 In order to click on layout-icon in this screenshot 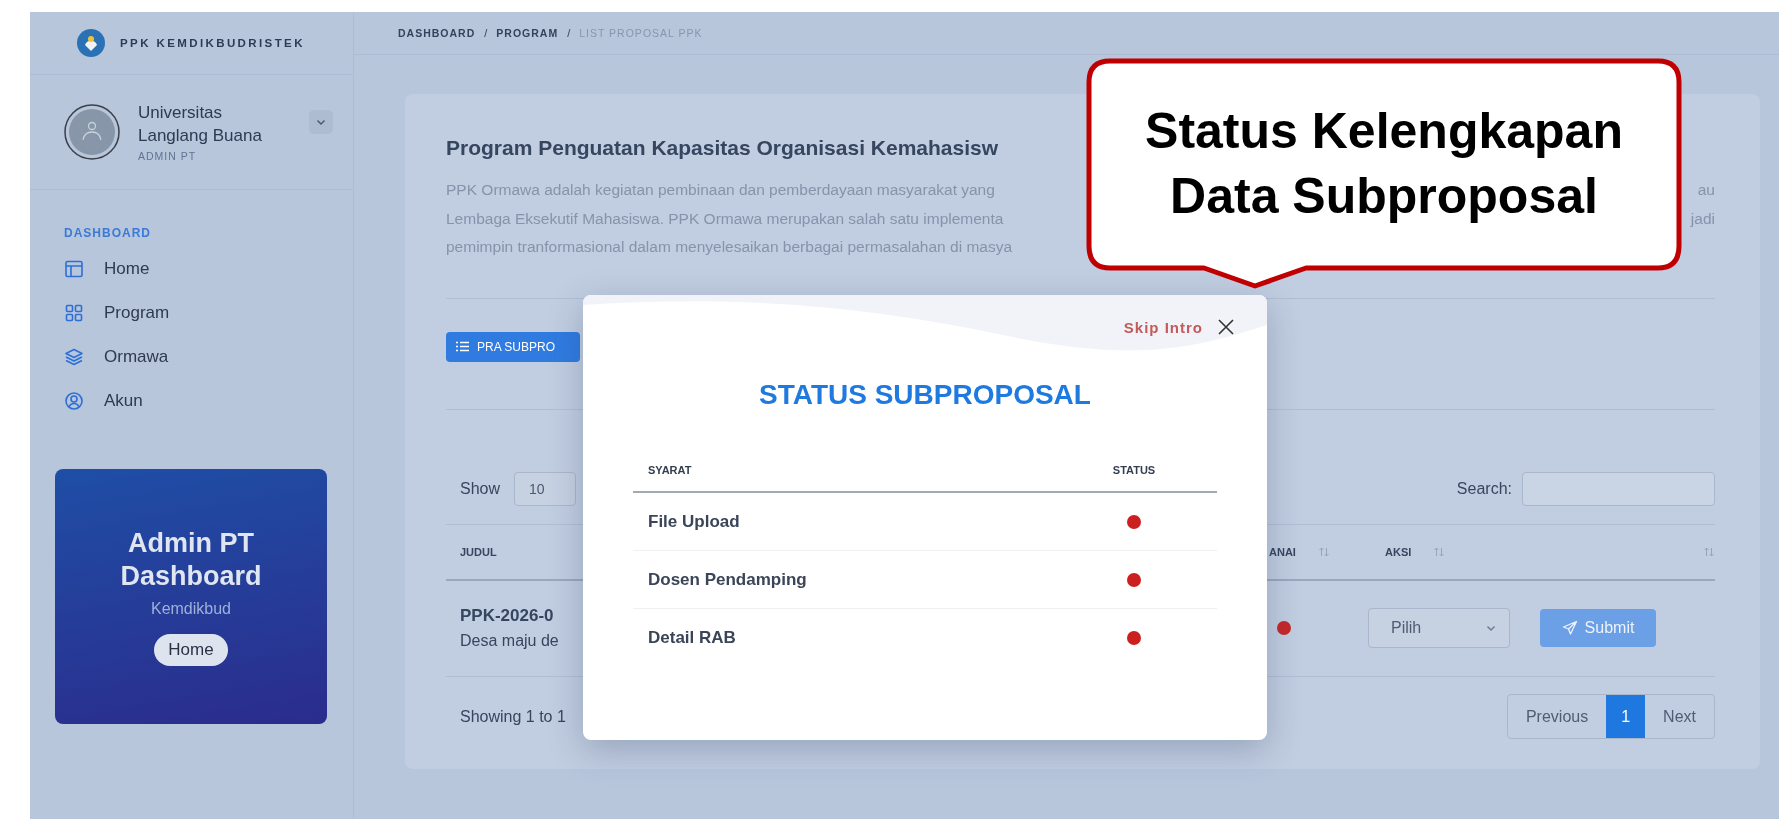, I will do `click(74, 269)`.